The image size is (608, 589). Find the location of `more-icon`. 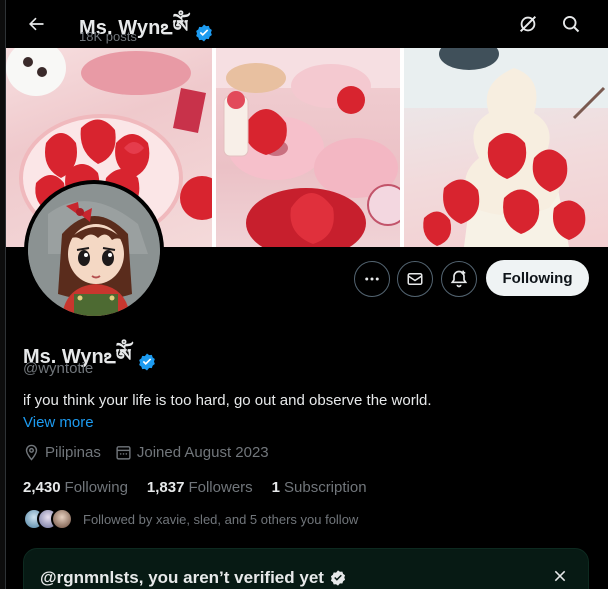

more-icon is located at coordinates (372, 279).